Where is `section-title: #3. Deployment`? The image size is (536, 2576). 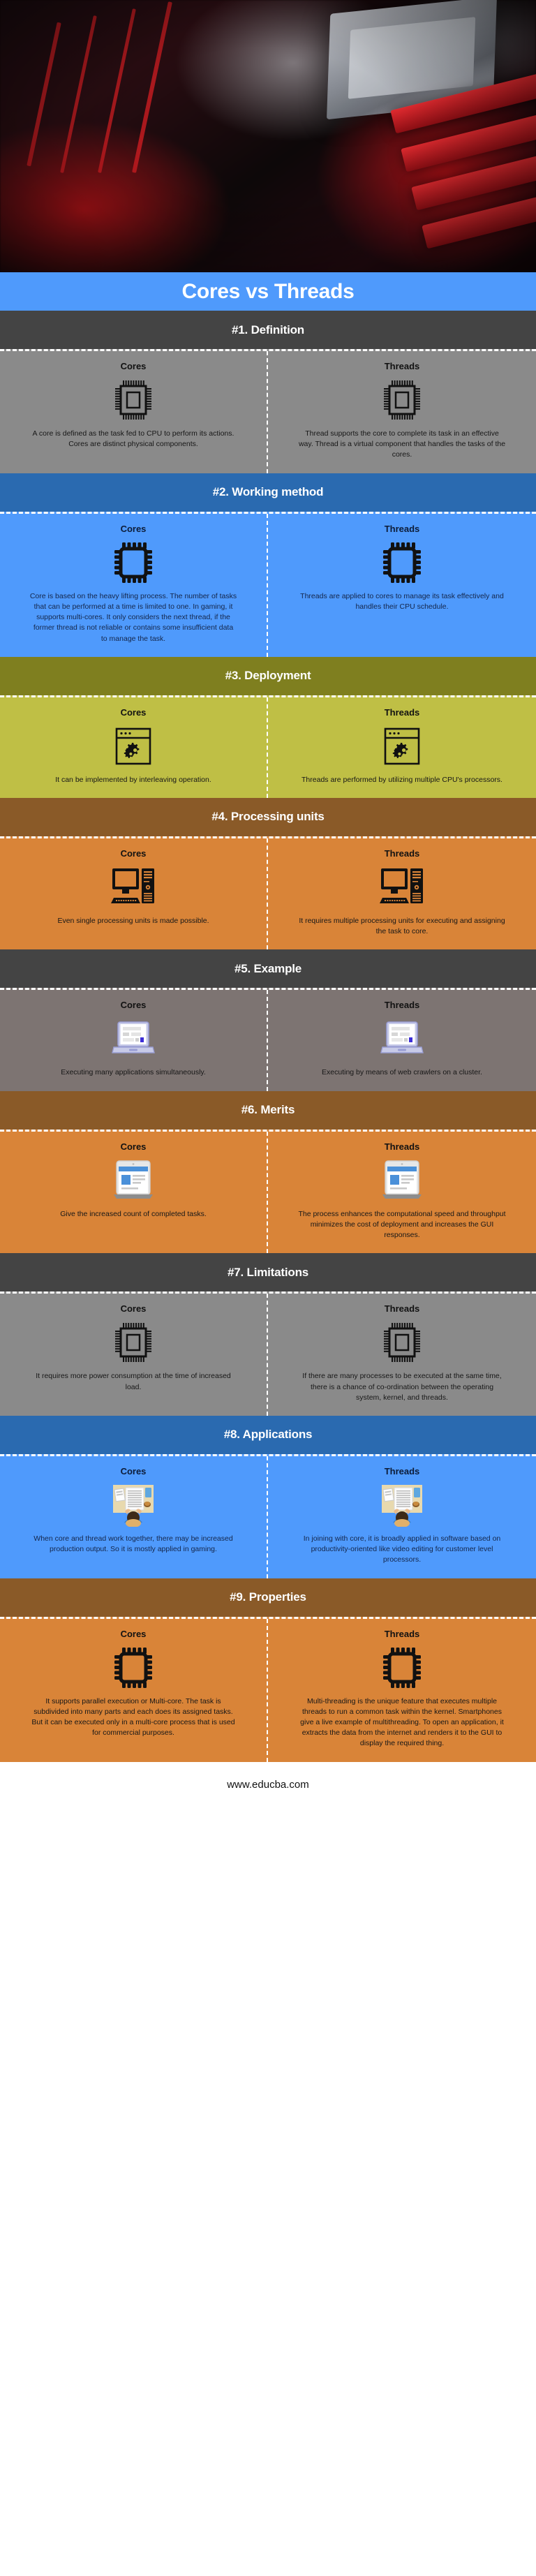 section-title: #3. Deployment is located at coordinates (268, 676).